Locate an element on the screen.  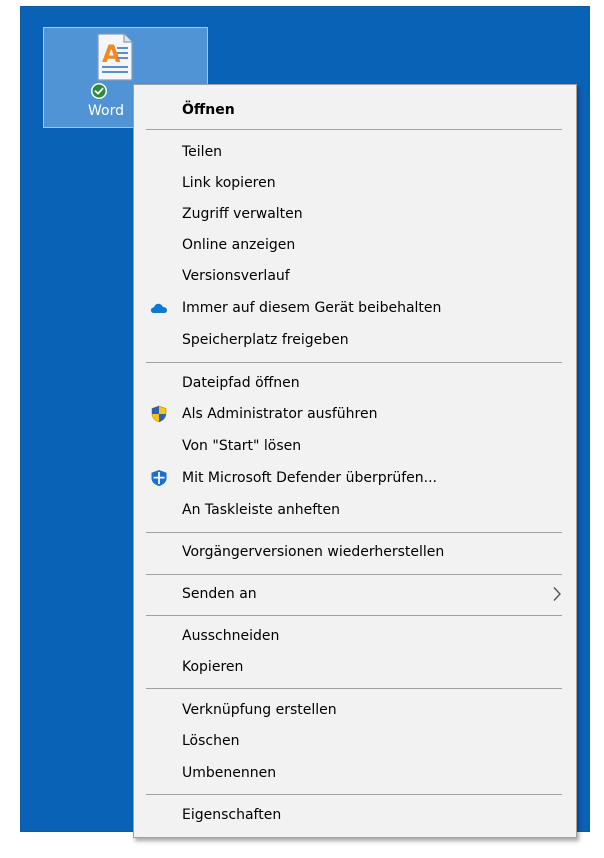
menu-item-delete: Löschen is located at coordinates (355, 741).